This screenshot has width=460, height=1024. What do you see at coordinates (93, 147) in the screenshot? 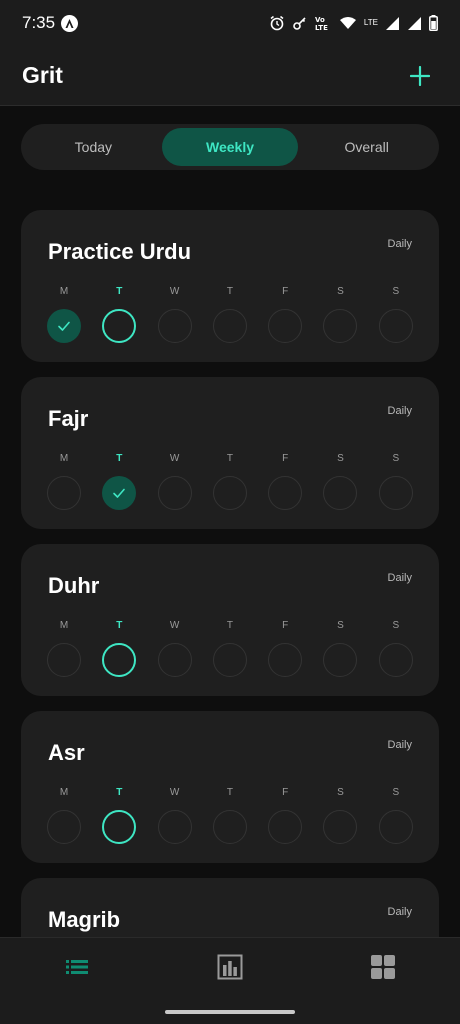
I see `tab-today: Today` at bounding box center [93, 147].